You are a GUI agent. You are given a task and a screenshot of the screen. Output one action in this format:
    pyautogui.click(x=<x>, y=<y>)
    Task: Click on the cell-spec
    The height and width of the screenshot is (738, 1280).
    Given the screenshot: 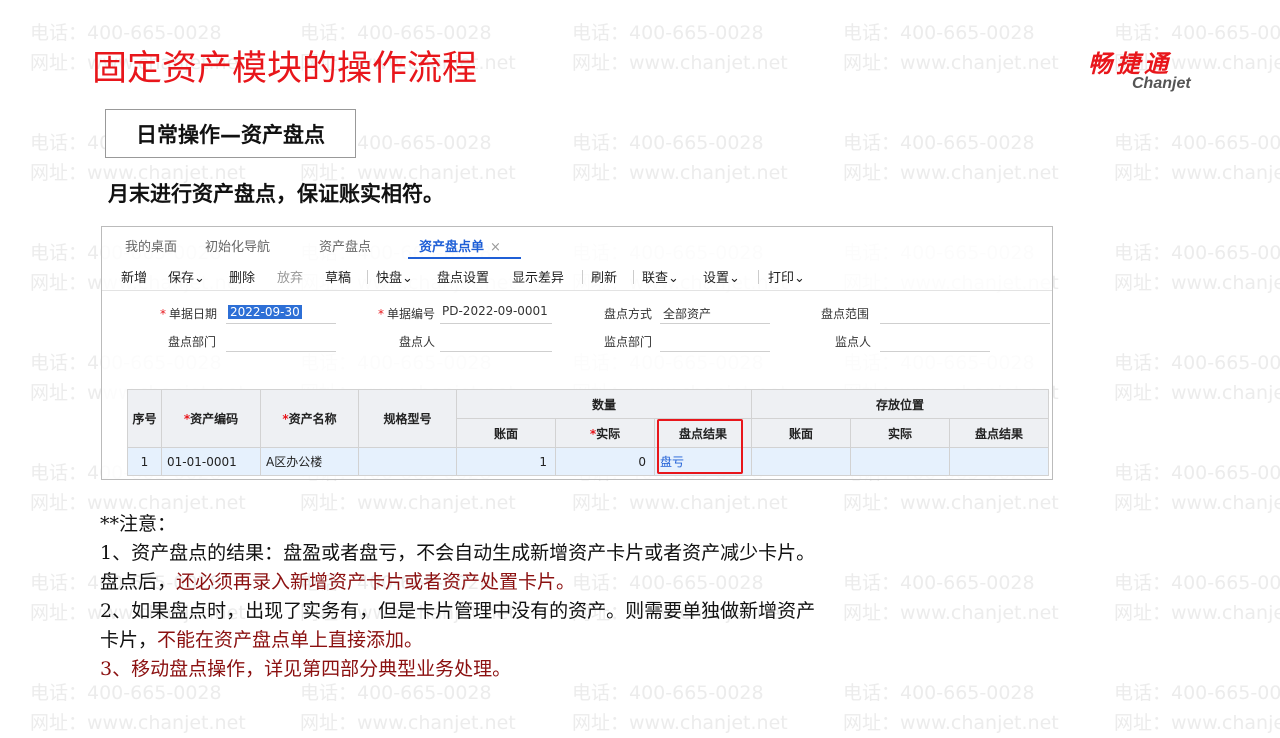 What is the action you would take?
    pyautogui.click(x=407, y=461)
    